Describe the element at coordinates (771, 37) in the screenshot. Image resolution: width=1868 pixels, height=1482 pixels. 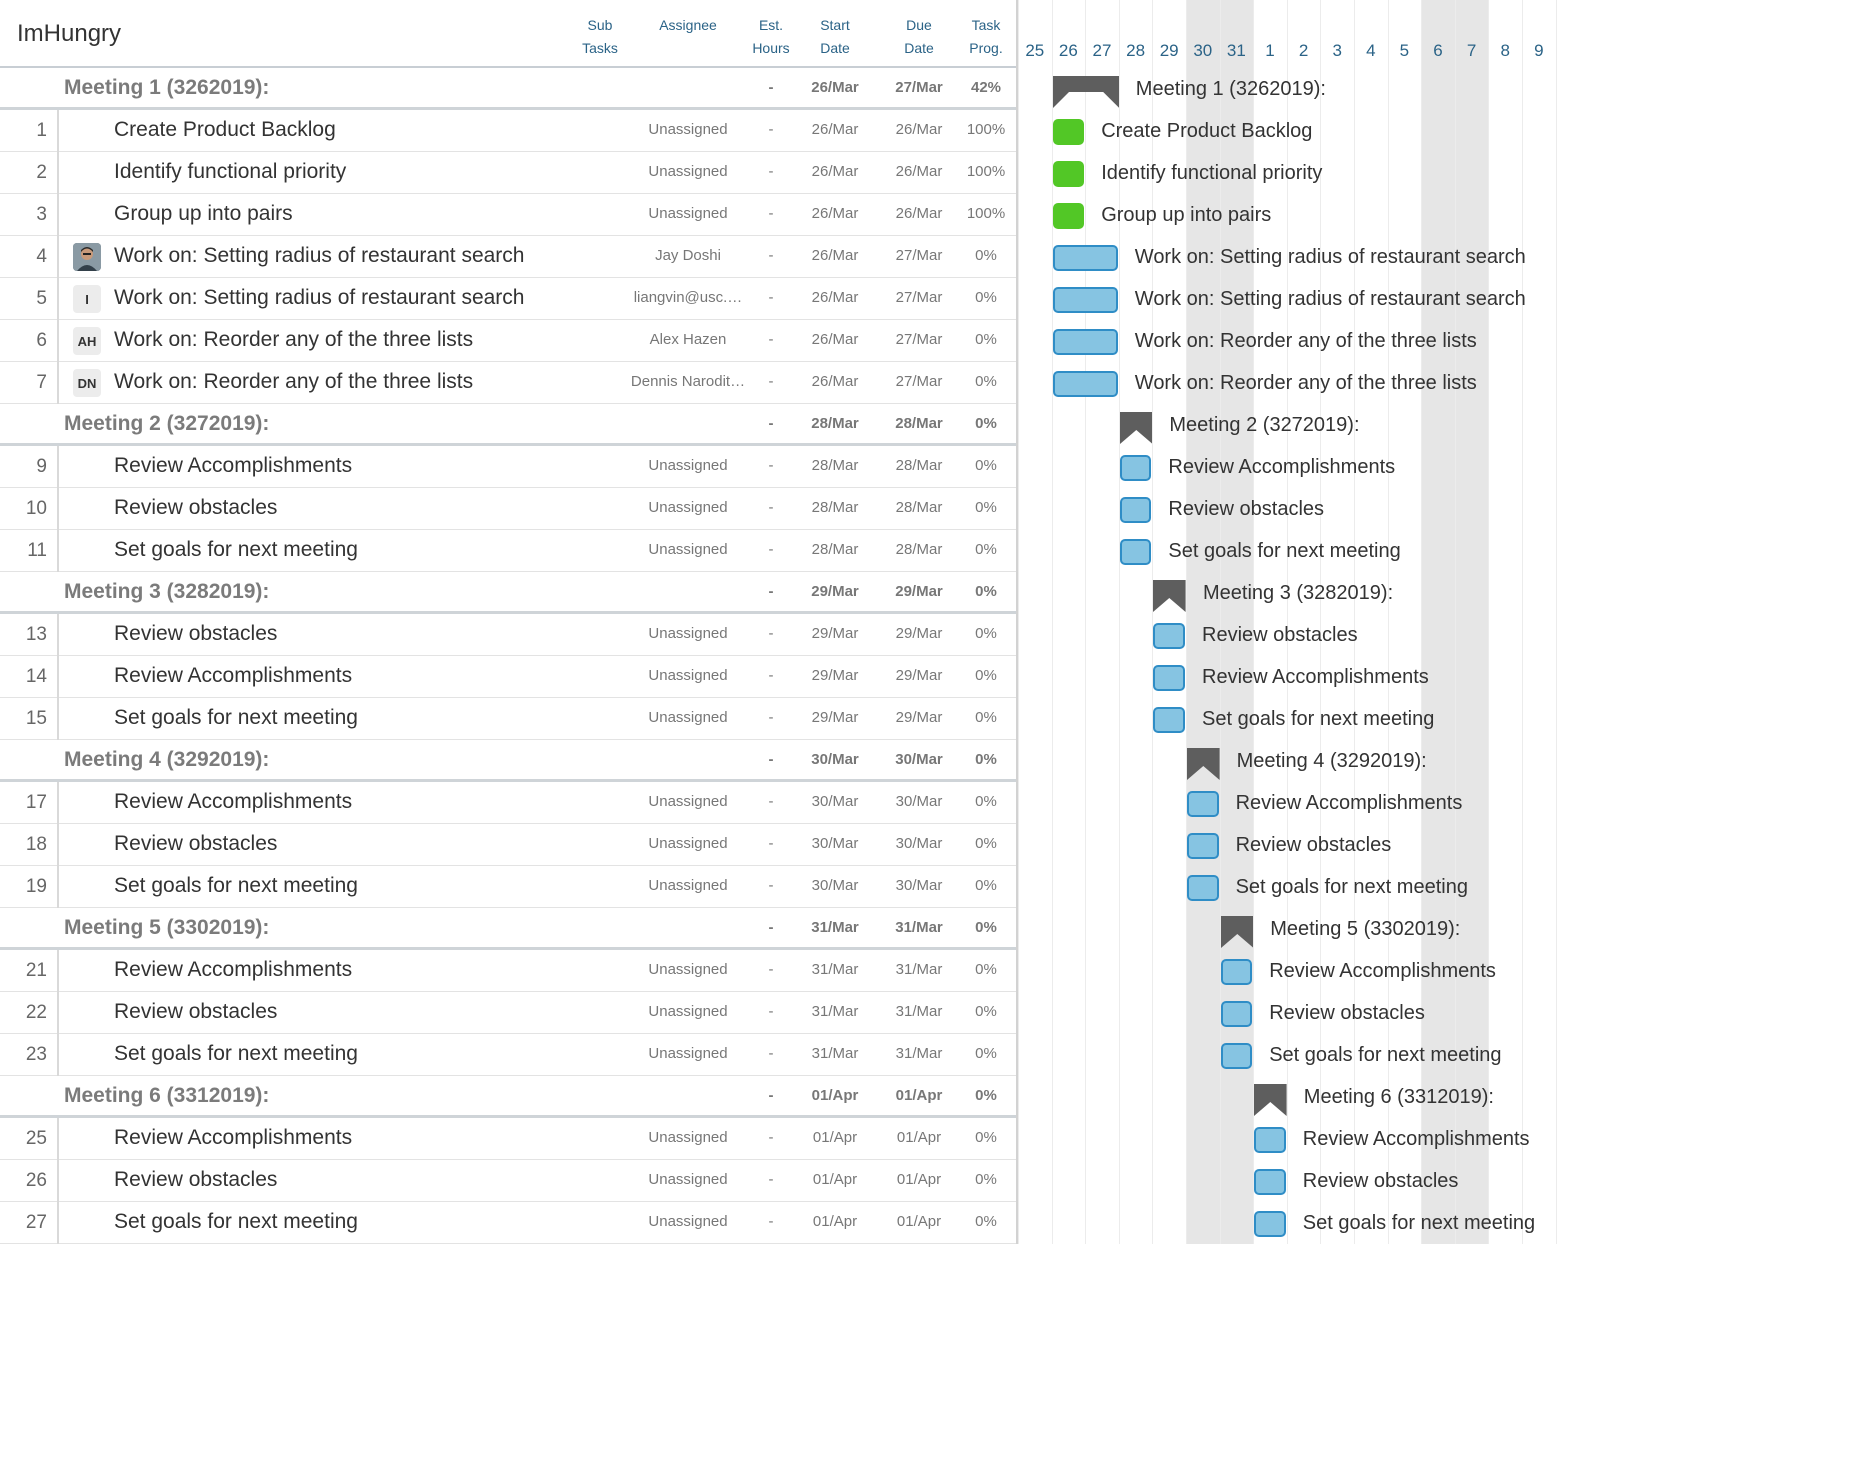
I see `column-header-hours: Est. Hours` at that location.